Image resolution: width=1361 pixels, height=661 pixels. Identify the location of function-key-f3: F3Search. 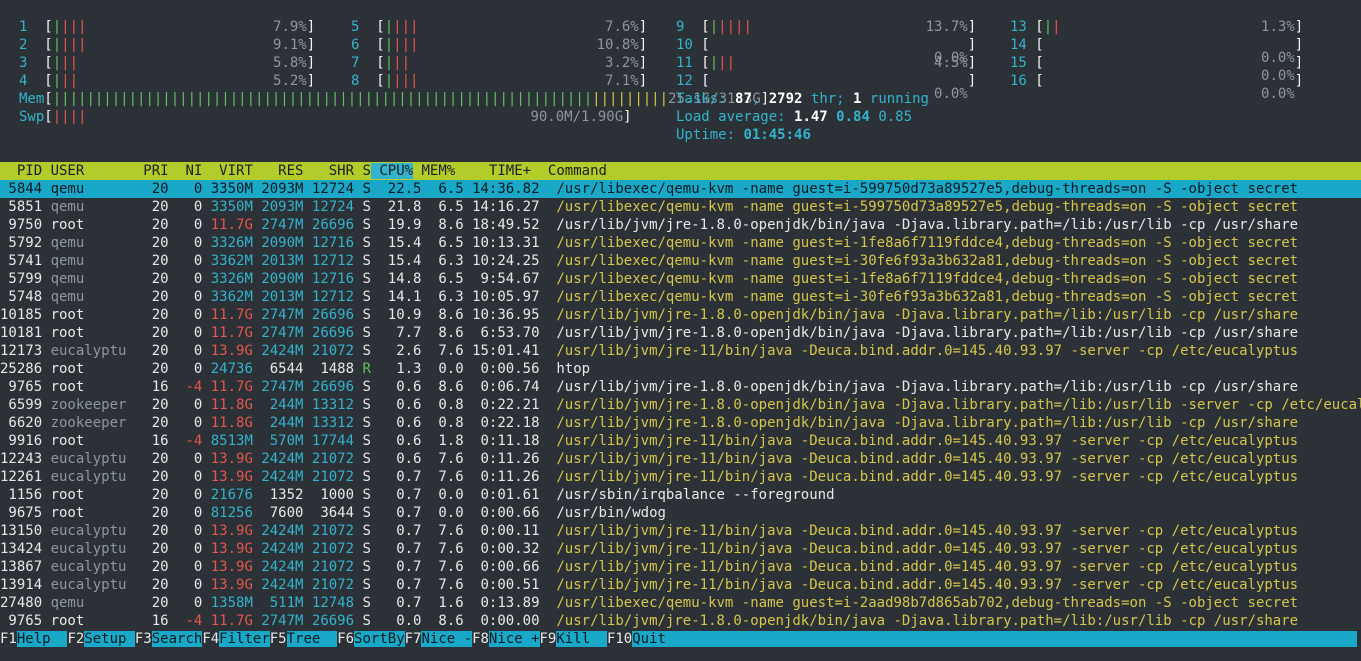
(169, 639).